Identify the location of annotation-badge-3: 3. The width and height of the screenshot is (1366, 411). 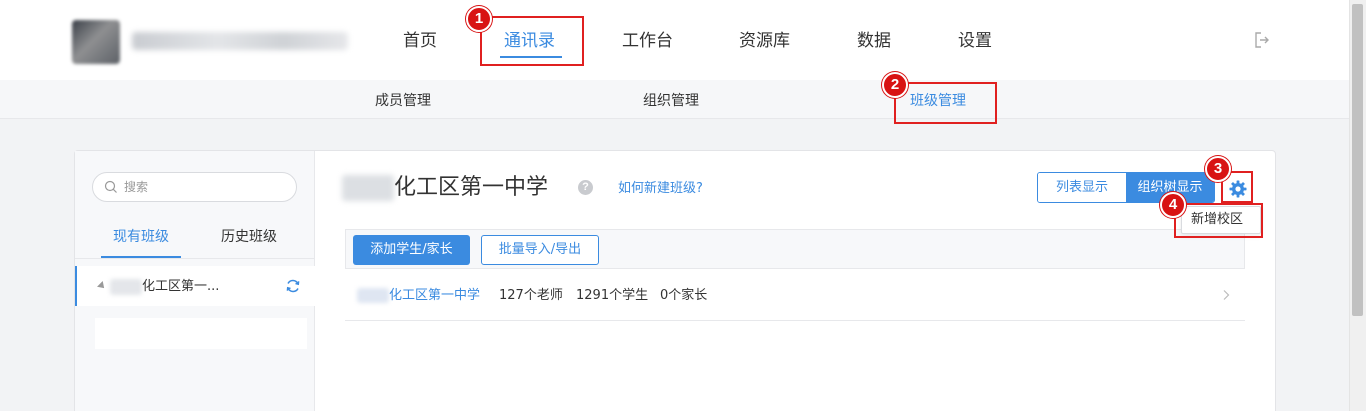
(1218, 169).